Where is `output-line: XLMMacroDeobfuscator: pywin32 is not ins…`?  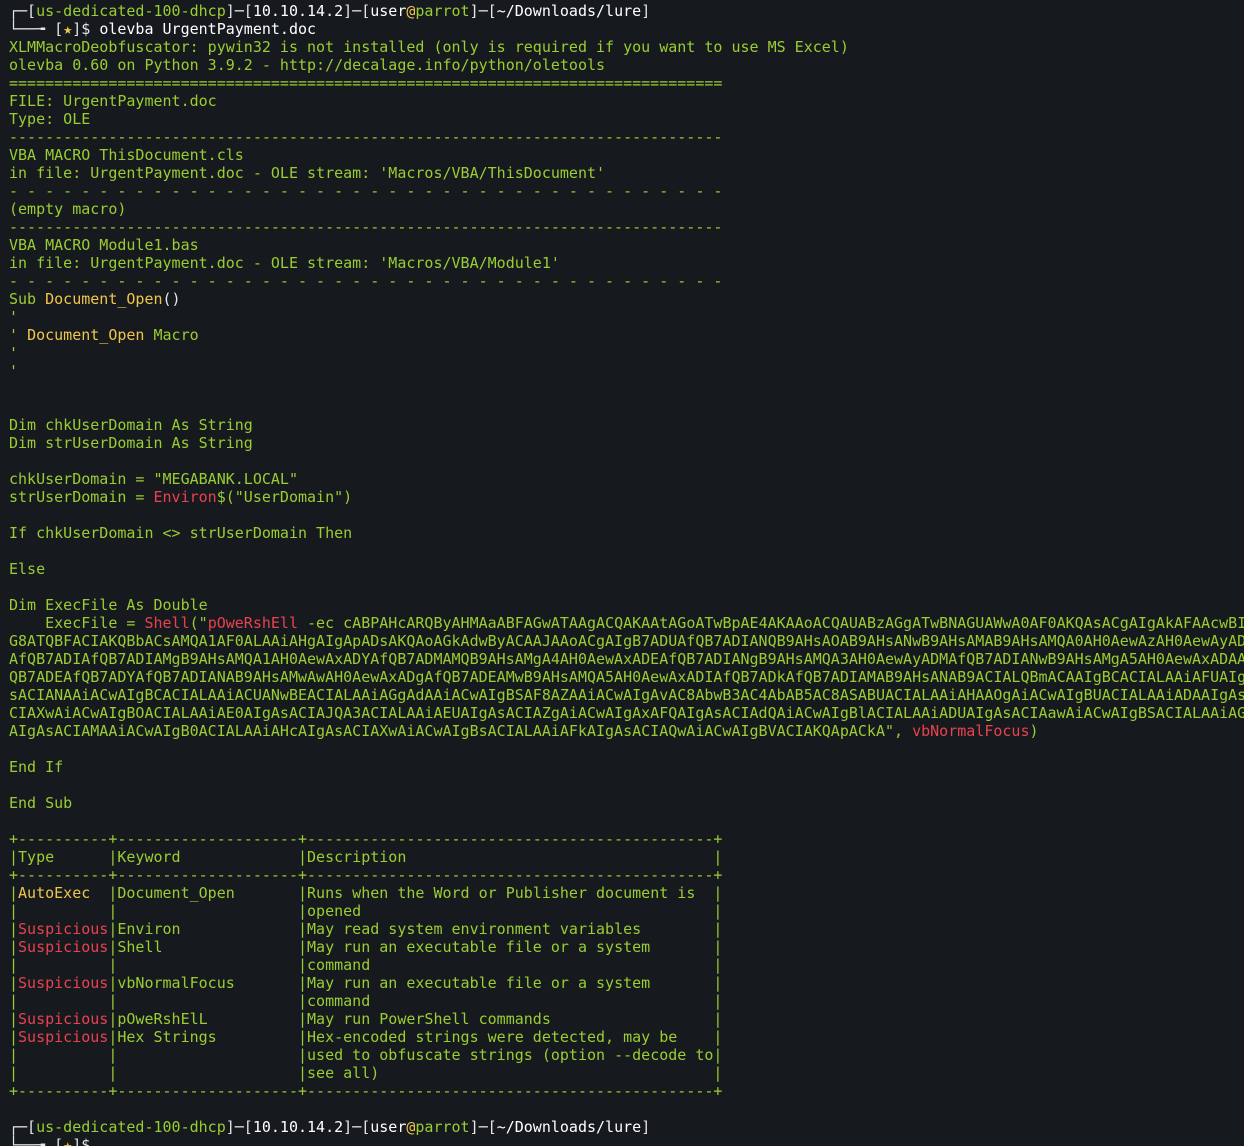 output-line: XLMMacroDeobfuscator: pywin32 is not ins… is located at coordinates (429, 47).